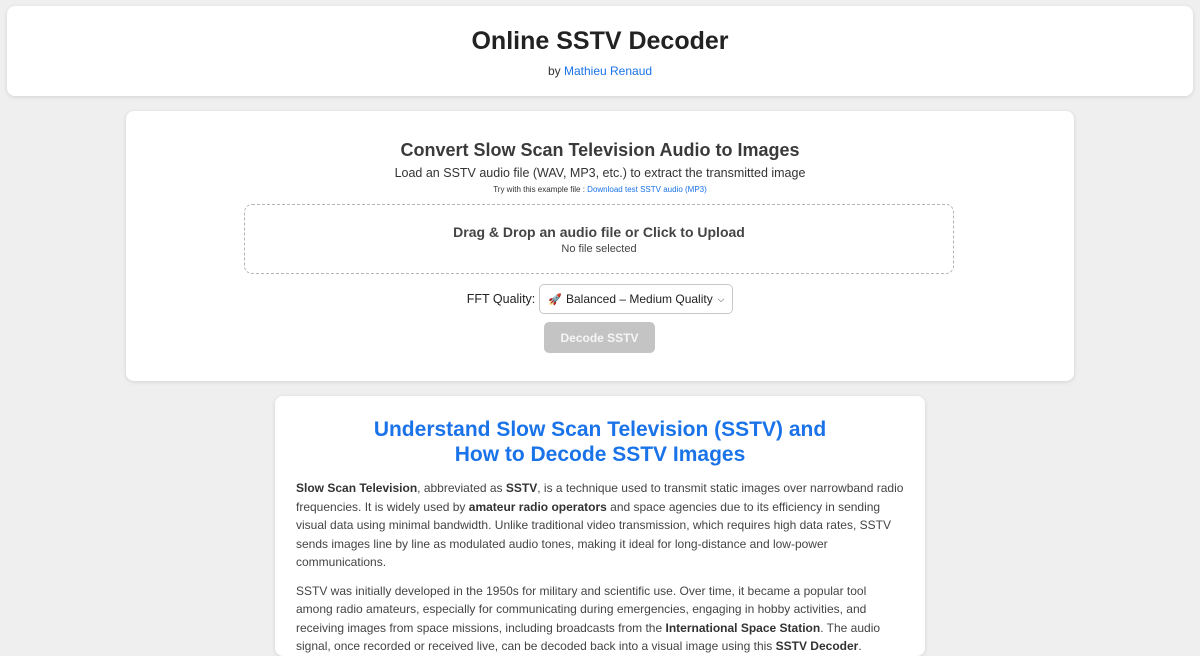  I want to click on rocket-icon: 🚀, so click(555, 299).